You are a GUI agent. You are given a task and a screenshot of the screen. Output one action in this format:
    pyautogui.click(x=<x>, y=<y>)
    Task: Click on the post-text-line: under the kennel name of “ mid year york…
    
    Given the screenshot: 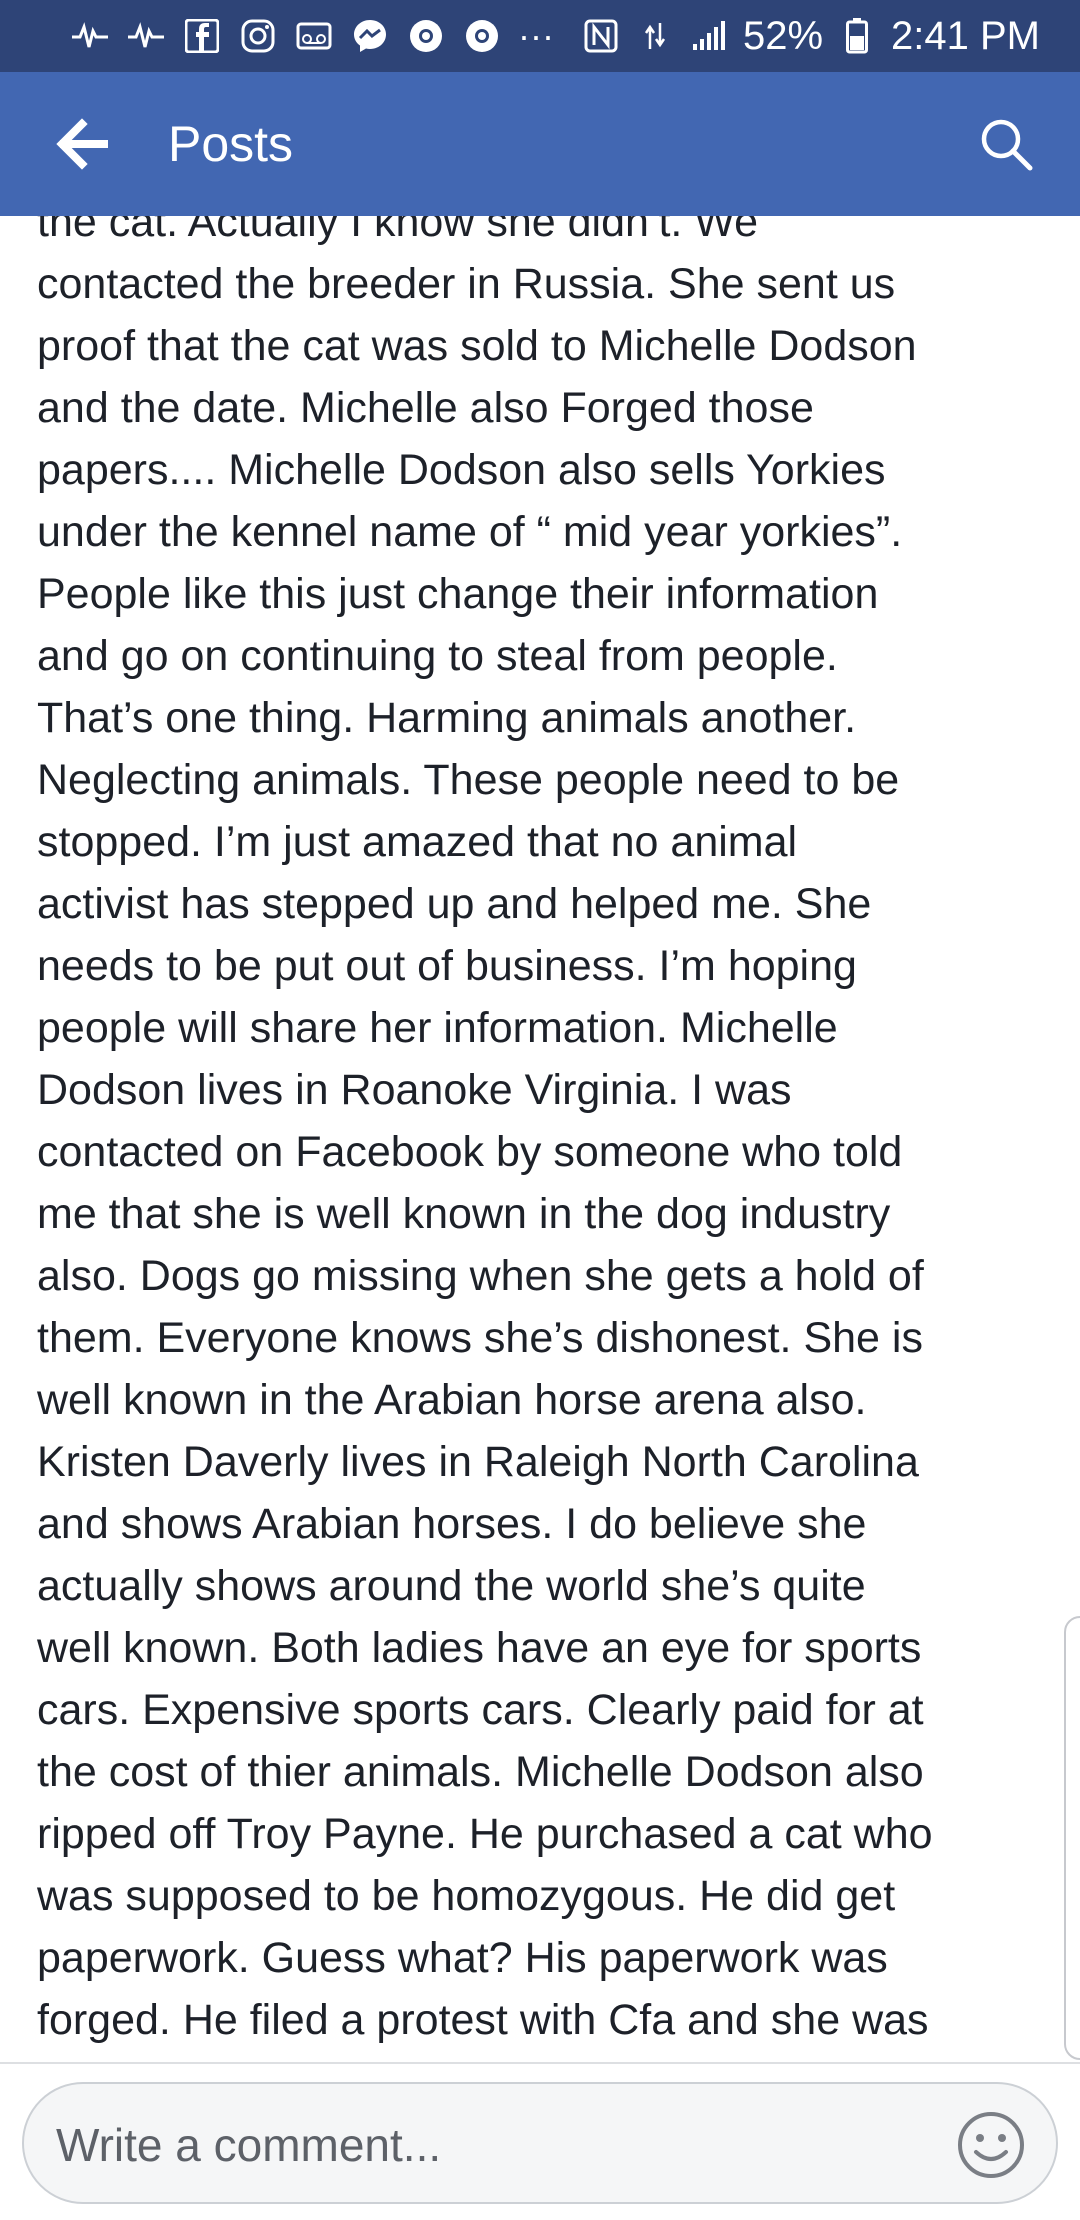 What is the action you would take?
    pyautogui.click(x=470, y=532)
    